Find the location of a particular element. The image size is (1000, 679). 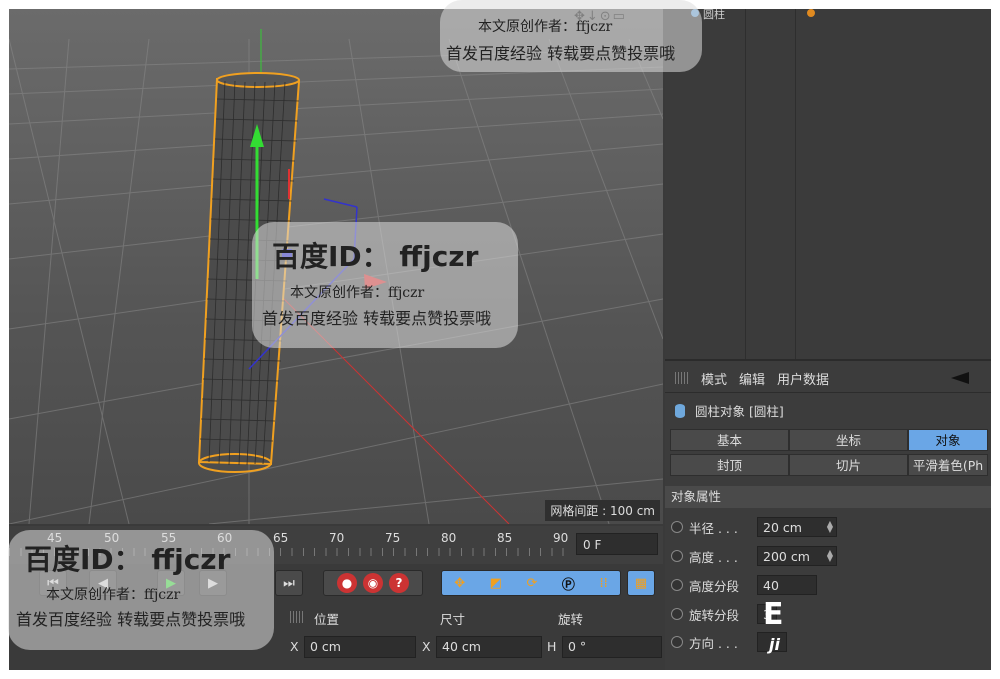

coord-header: 位置 尺寸 旋转 is located at coordinates (474, 617).